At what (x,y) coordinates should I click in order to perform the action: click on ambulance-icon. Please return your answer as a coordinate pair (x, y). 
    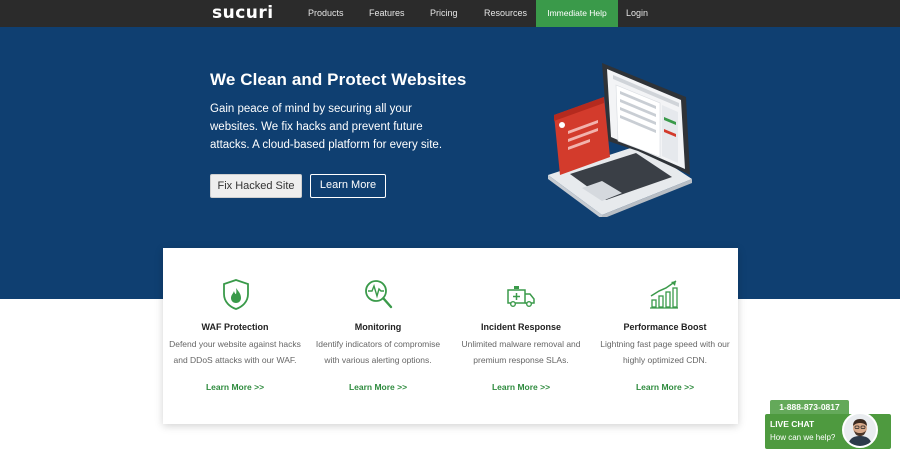
    Looking at the image, I should click on (521, 297).